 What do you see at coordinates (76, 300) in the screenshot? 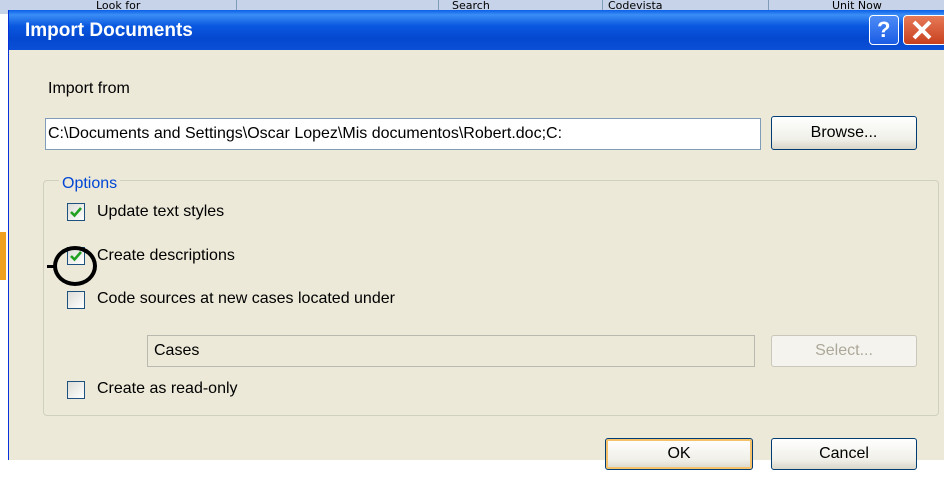
I see `code-sources-checkbox` at bounding box center [76, 300].